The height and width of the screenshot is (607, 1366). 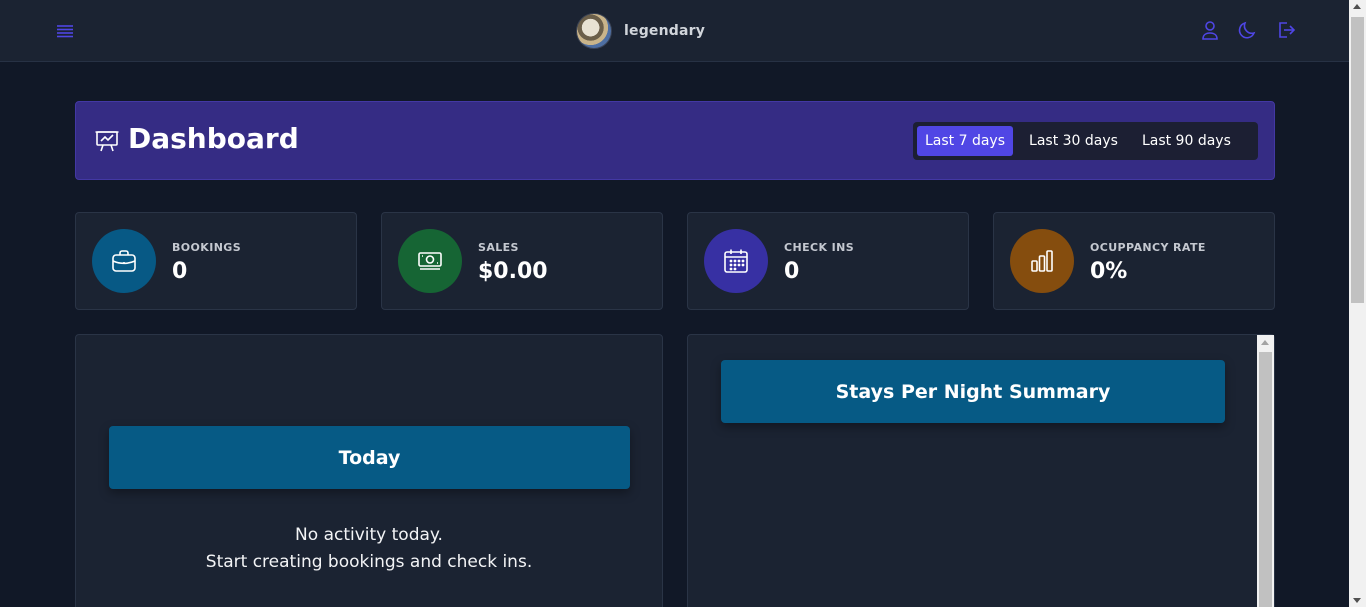 I want to click on stat-value: $0.00, so click(x=513, y=271).